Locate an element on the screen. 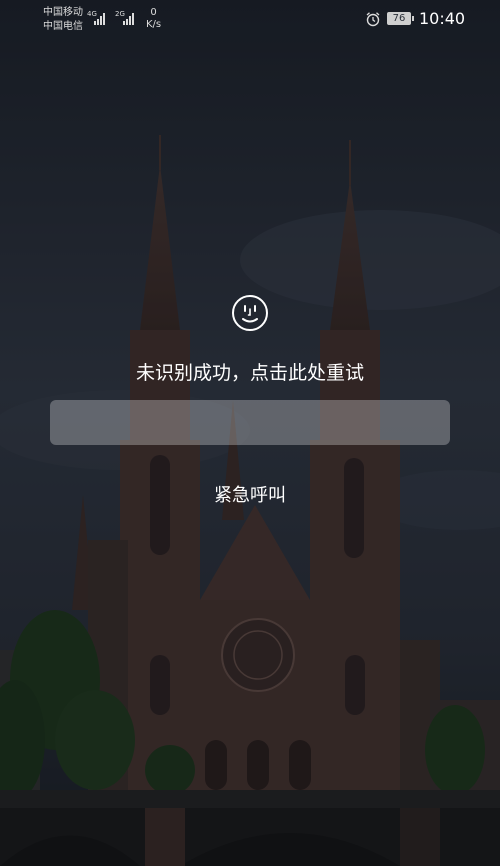 This screenshot has height=866, width=500. battery-icon: 76 is located at coordinates (400, 18).